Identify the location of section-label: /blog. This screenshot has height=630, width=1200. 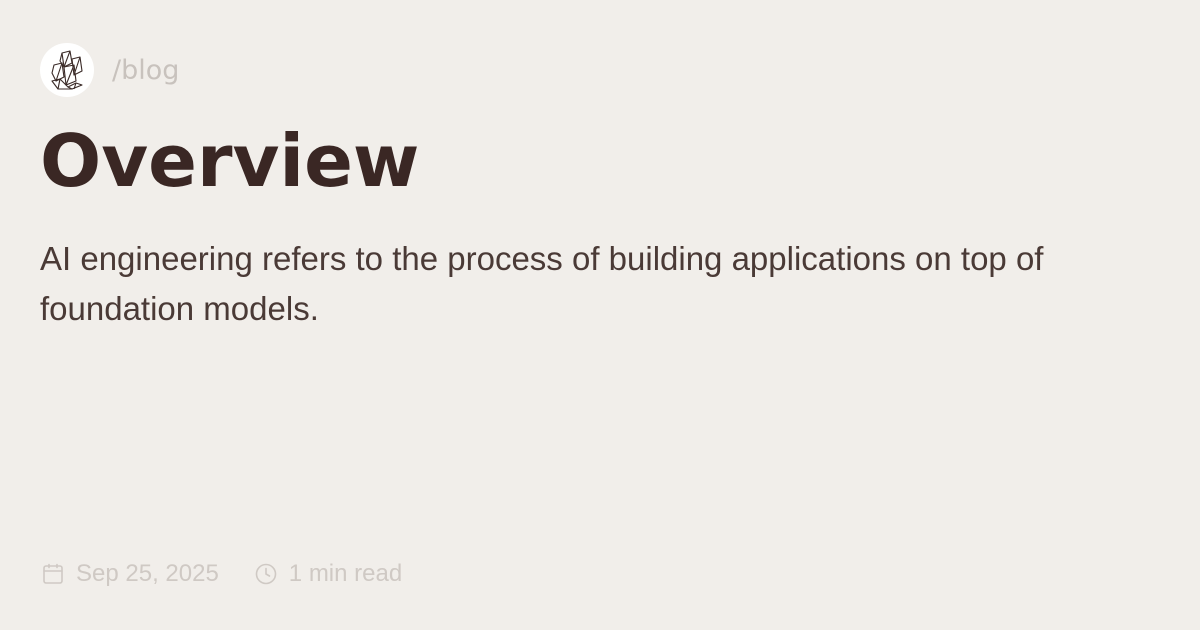
(145, 70).